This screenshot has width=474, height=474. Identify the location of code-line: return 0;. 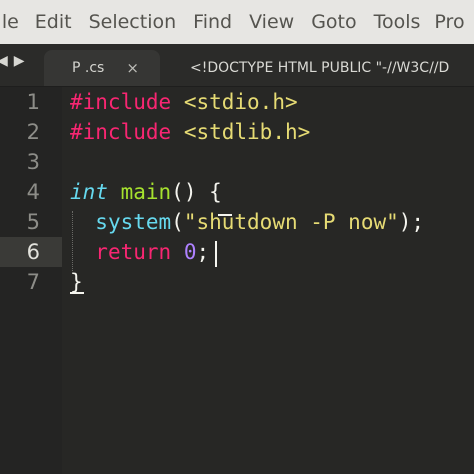
(139, 252).